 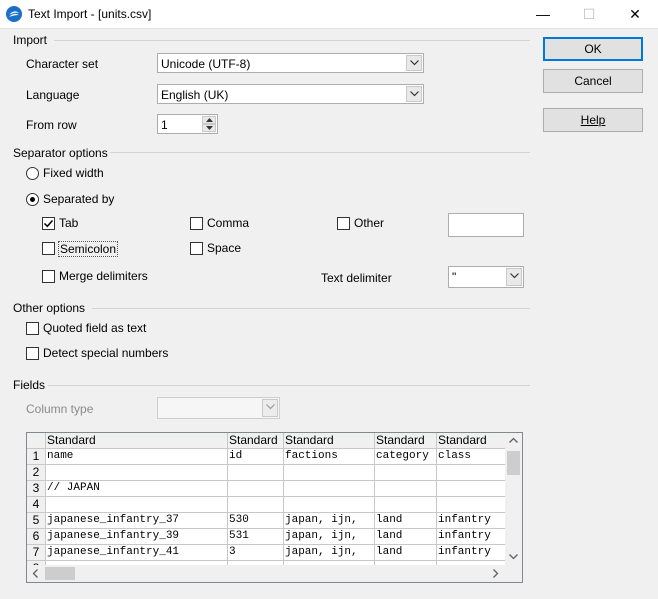 What do you see at coordinates (60, 409) in the screenshot?
I see `column-type-label: Column type` at bounding box center [60, 409].